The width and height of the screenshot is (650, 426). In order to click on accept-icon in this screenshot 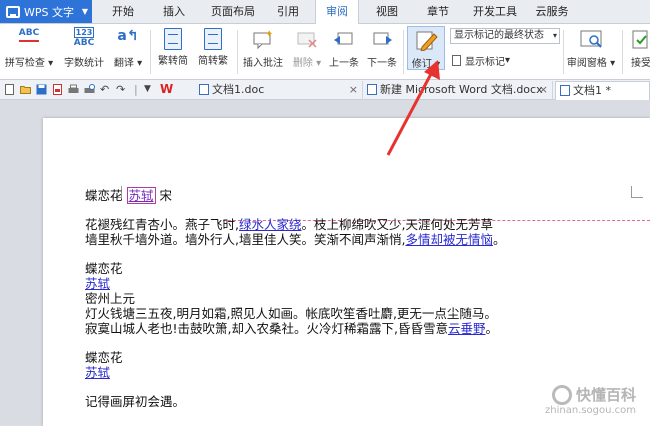, I will do `click(639, 40)`.